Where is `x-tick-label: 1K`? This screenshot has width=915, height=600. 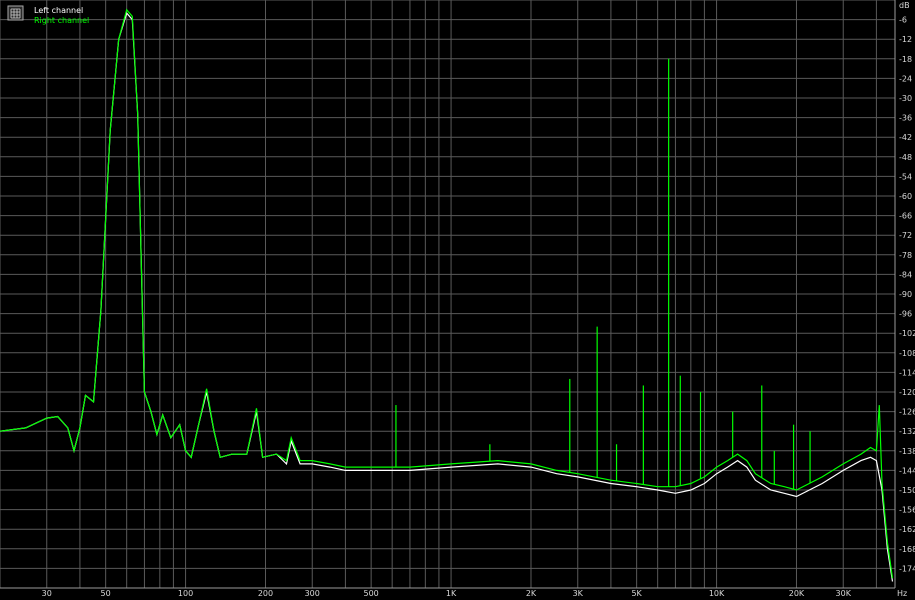
x-tick-label: 1K is located at coordinates (451, 593).